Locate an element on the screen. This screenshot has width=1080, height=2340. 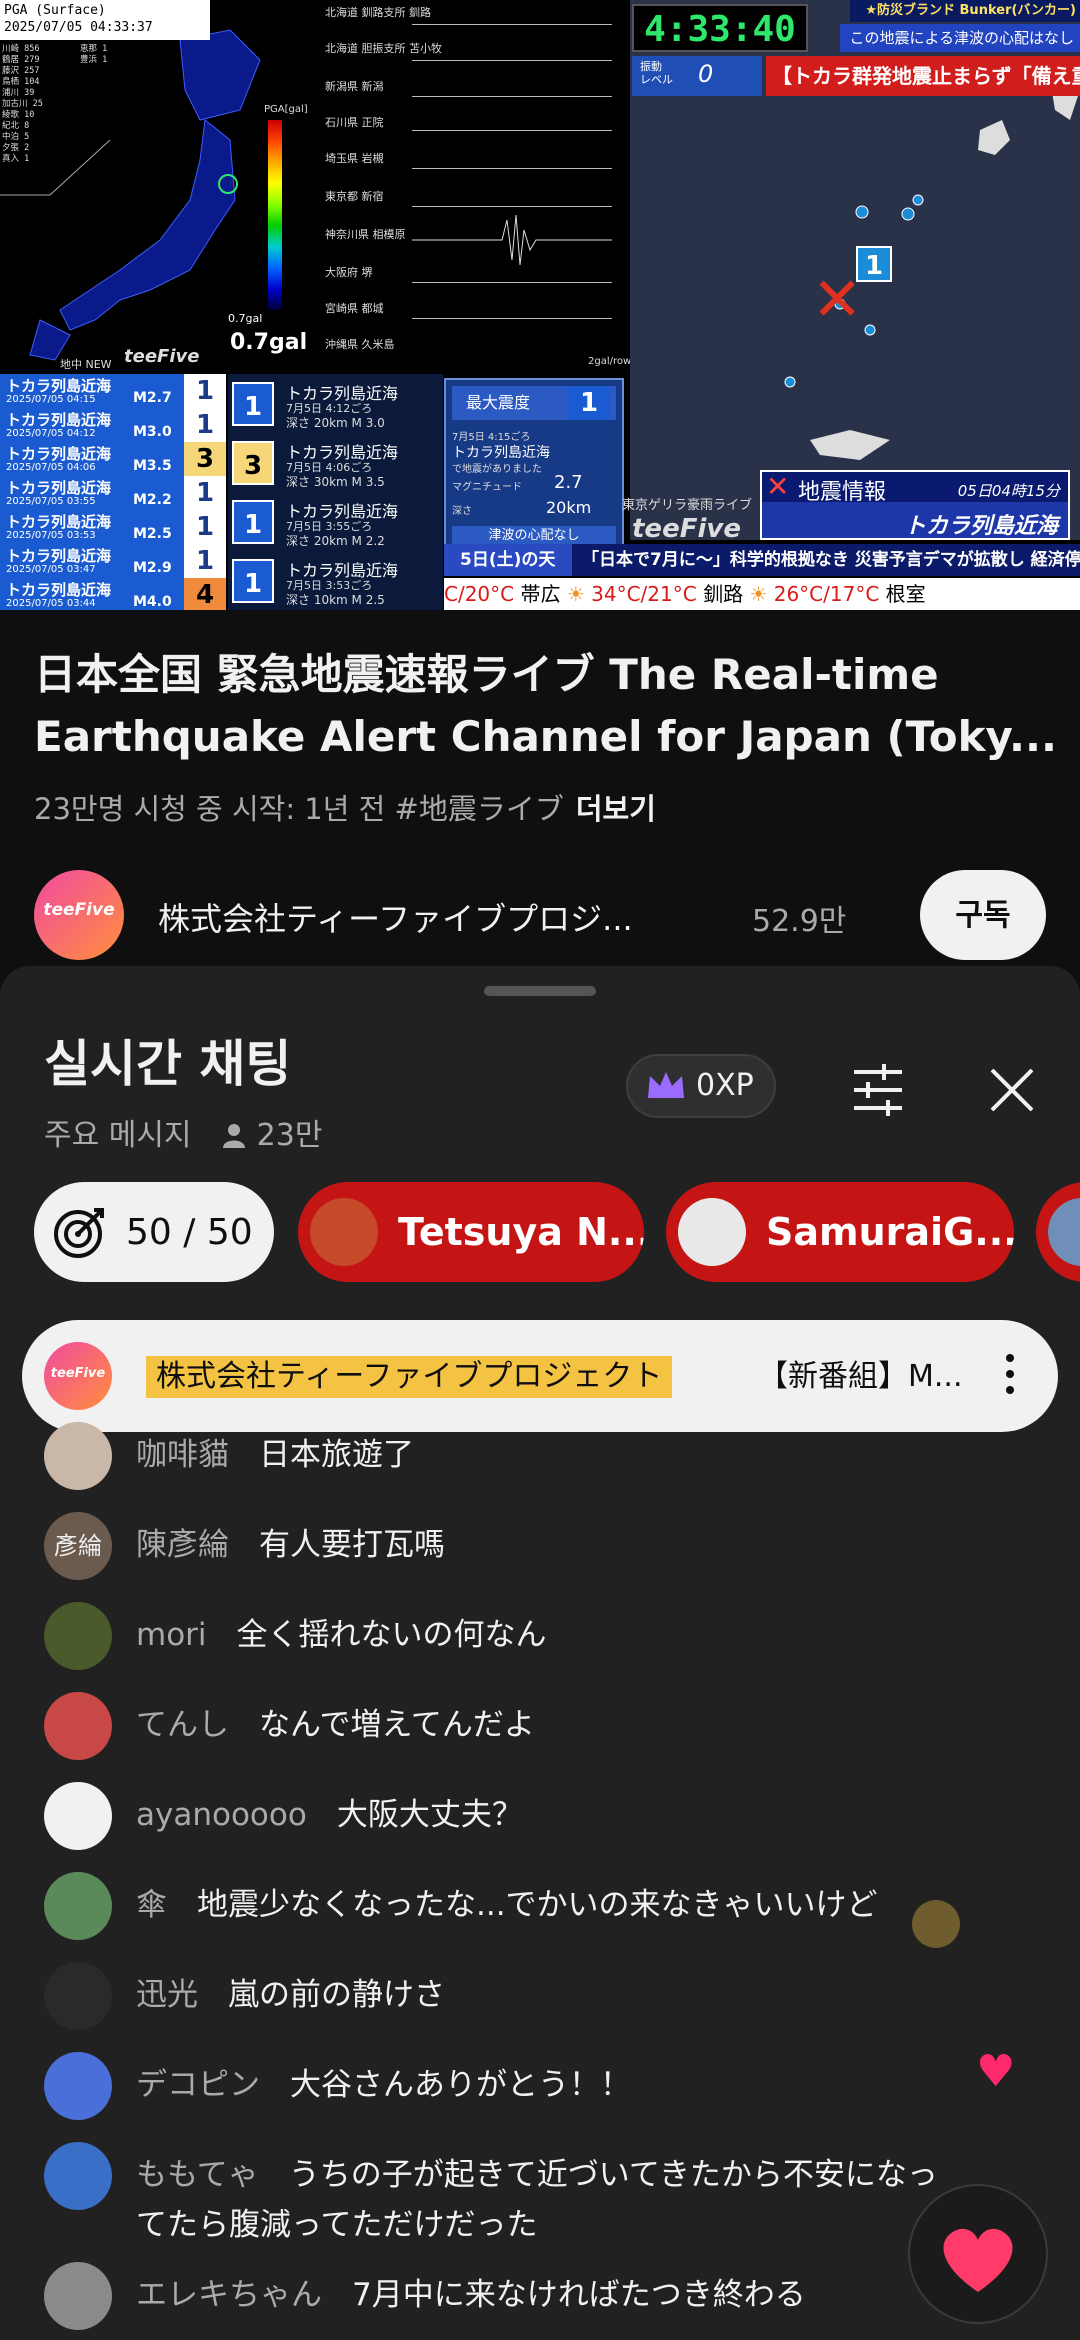
station: 川崎 856 is located at coordinates (21, 49).